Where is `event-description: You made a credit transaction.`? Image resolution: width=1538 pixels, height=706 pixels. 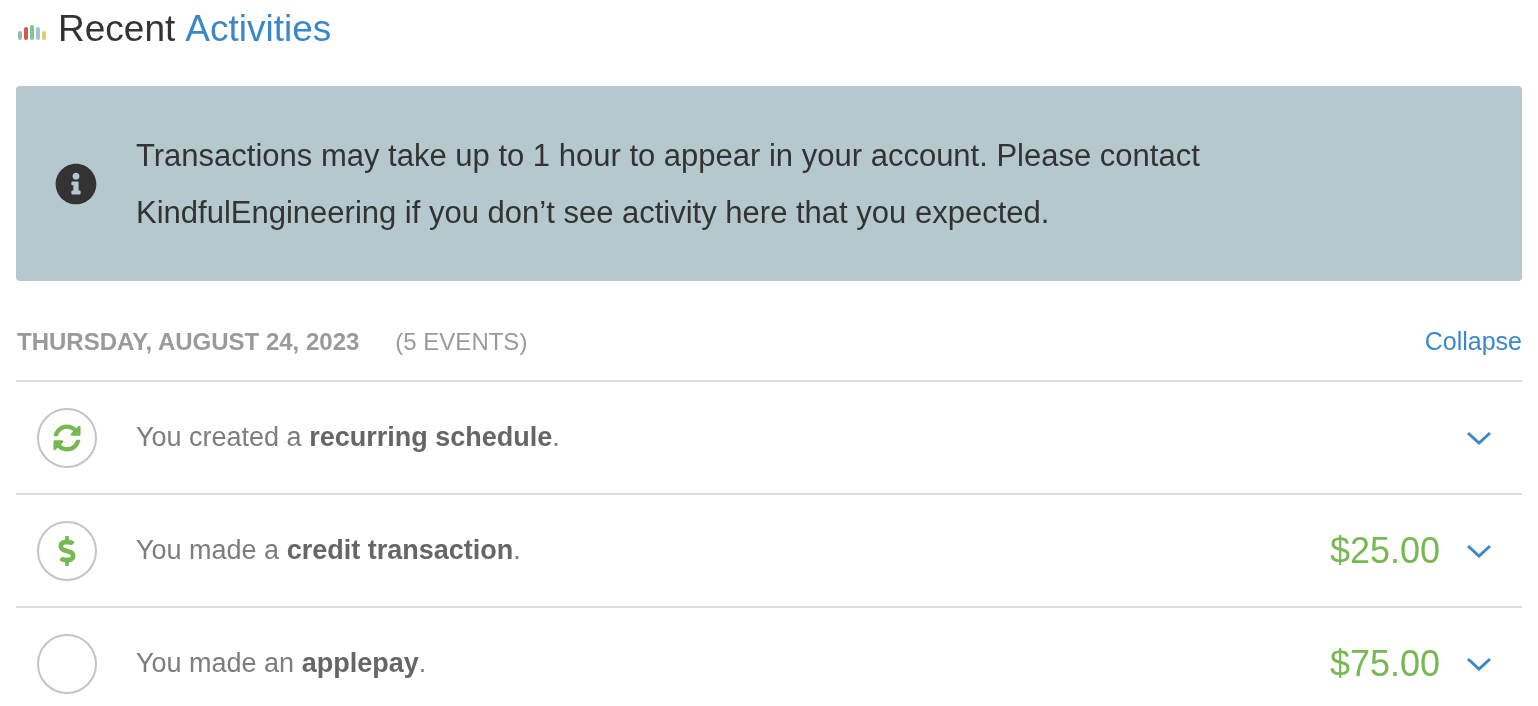
event-description: You made a credit transaction. is located at coordinates (328, 551).